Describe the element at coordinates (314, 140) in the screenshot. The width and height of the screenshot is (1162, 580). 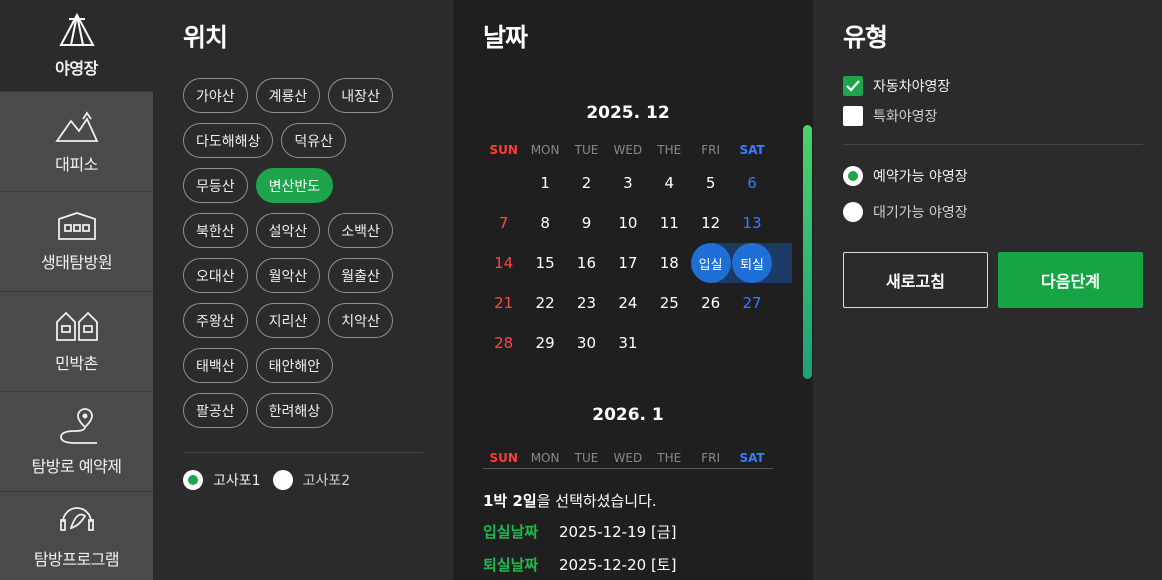
I see `park-chip: 덕유산` at that location.